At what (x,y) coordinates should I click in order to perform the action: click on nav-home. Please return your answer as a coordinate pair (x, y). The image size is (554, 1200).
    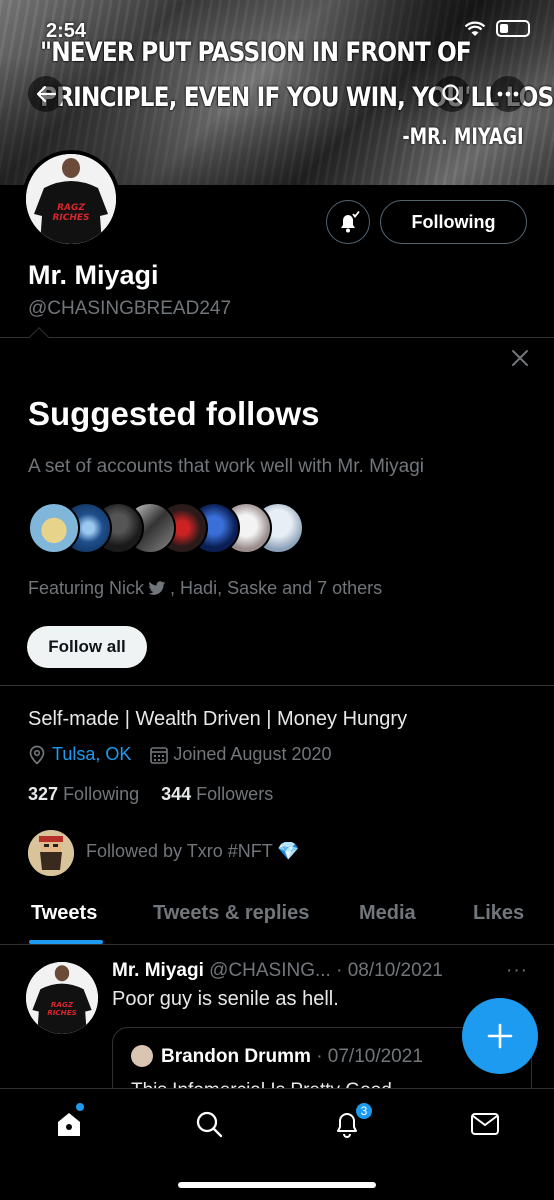
    Looking at the image, I should click on (69, 1124).